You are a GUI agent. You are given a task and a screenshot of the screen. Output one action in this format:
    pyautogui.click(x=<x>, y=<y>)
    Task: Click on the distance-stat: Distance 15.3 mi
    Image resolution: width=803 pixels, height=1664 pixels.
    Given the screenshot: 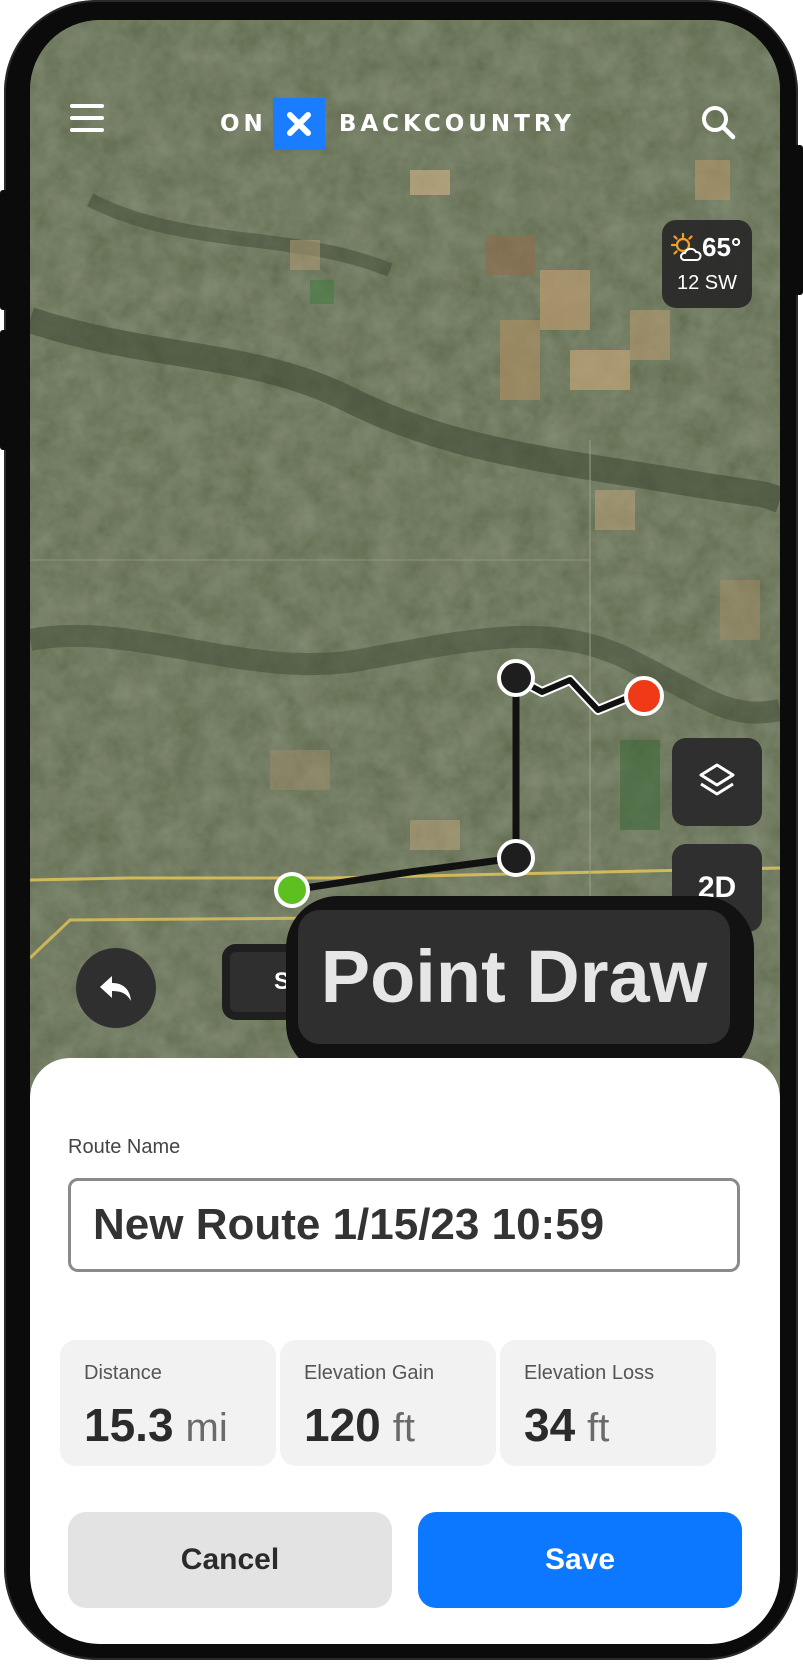 What is the action you would take?
    pyautogui.click(x=168, y=1403)
    